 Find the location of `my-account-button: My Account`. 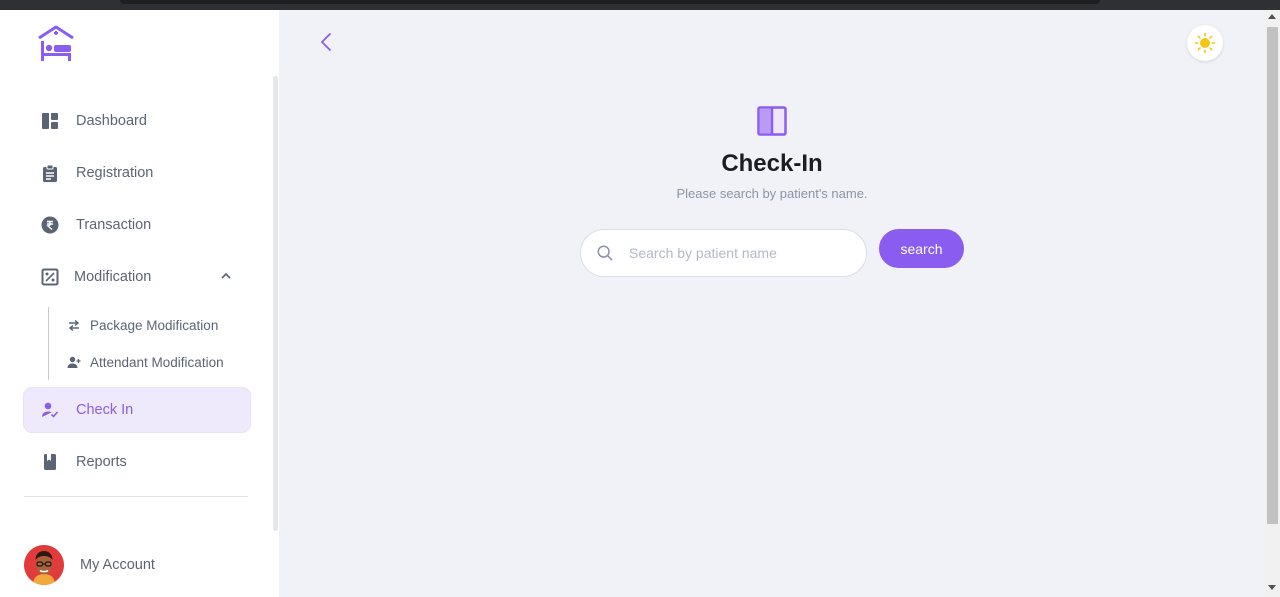

my-account-button: My Account is located at coordinates (89, 565).